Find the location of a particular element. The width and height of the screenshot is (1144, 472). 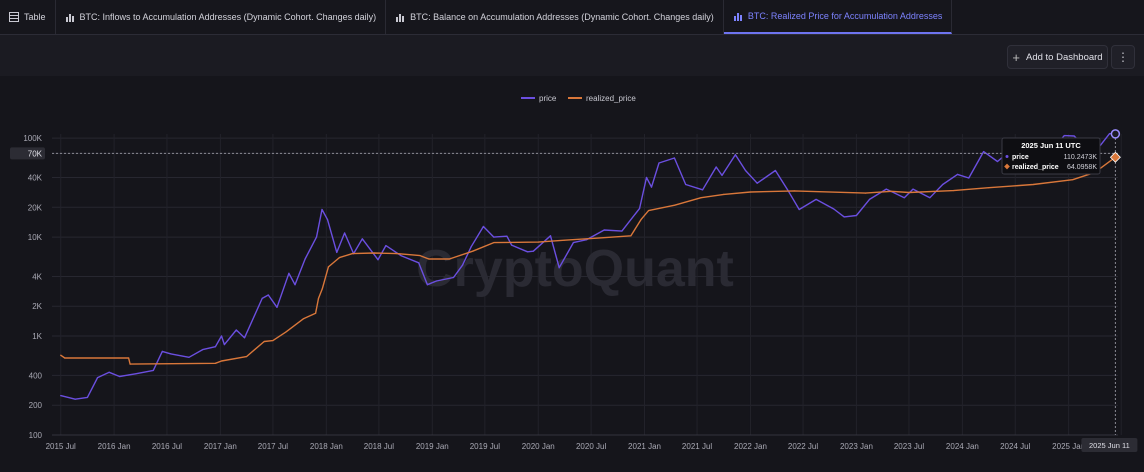

tab-table: Table is located at coordinates (28, 17).